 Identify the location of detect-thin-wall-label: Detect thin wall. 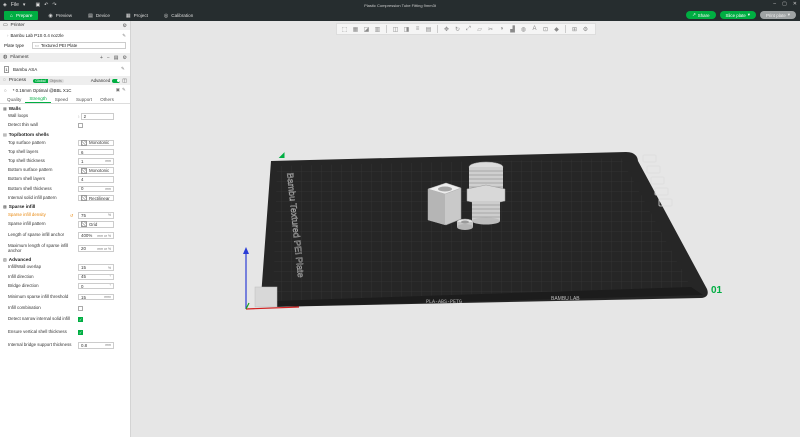
(23, 125).